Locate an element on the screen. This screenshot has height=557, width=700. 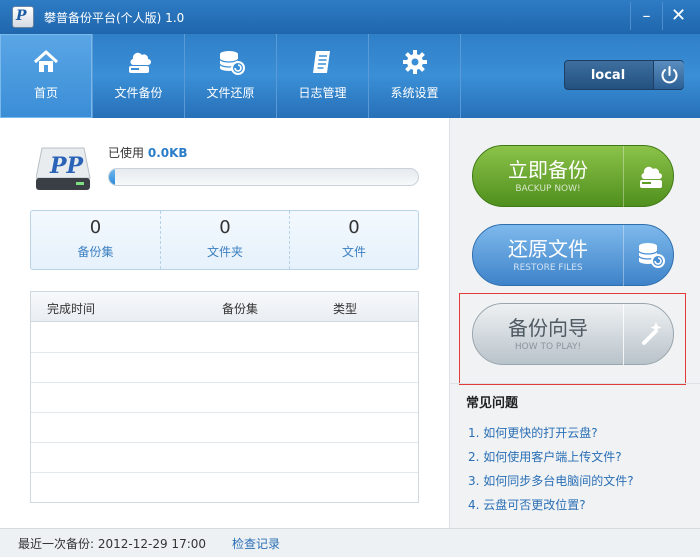
toolbar-divider is located at coordinates (460, 76).